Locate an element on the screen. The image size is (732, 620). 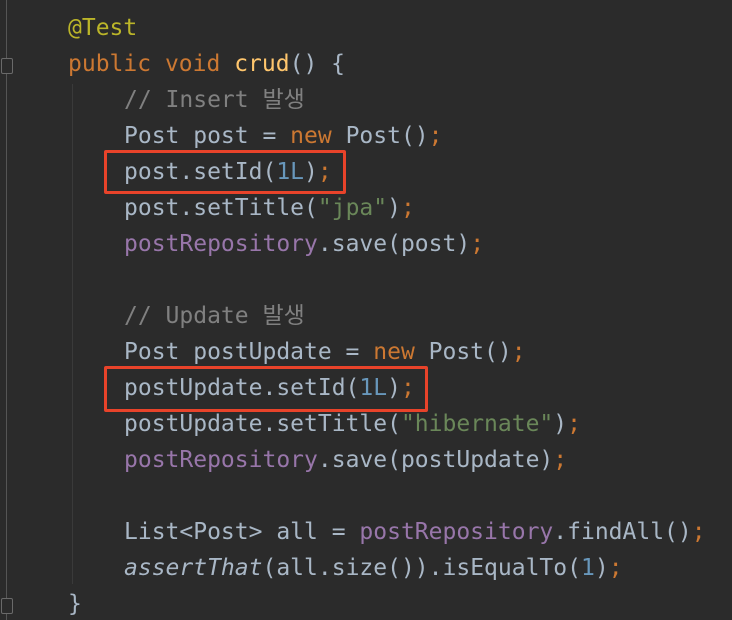
code-line-16: assertThat(all.size()).isEqualTo(1); is located at coordinates (373, 568).